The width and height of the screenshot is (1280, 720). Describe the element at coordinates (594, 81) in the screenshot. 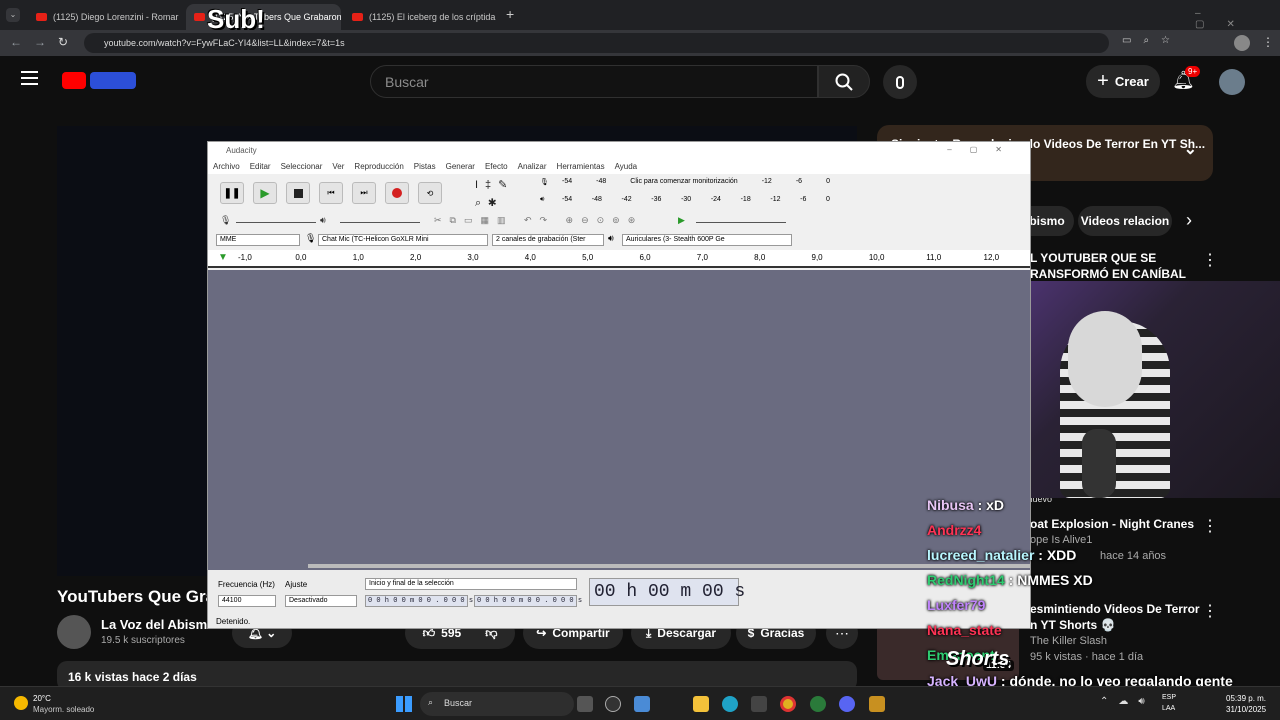

I see `search-input: Buscar` at that location.